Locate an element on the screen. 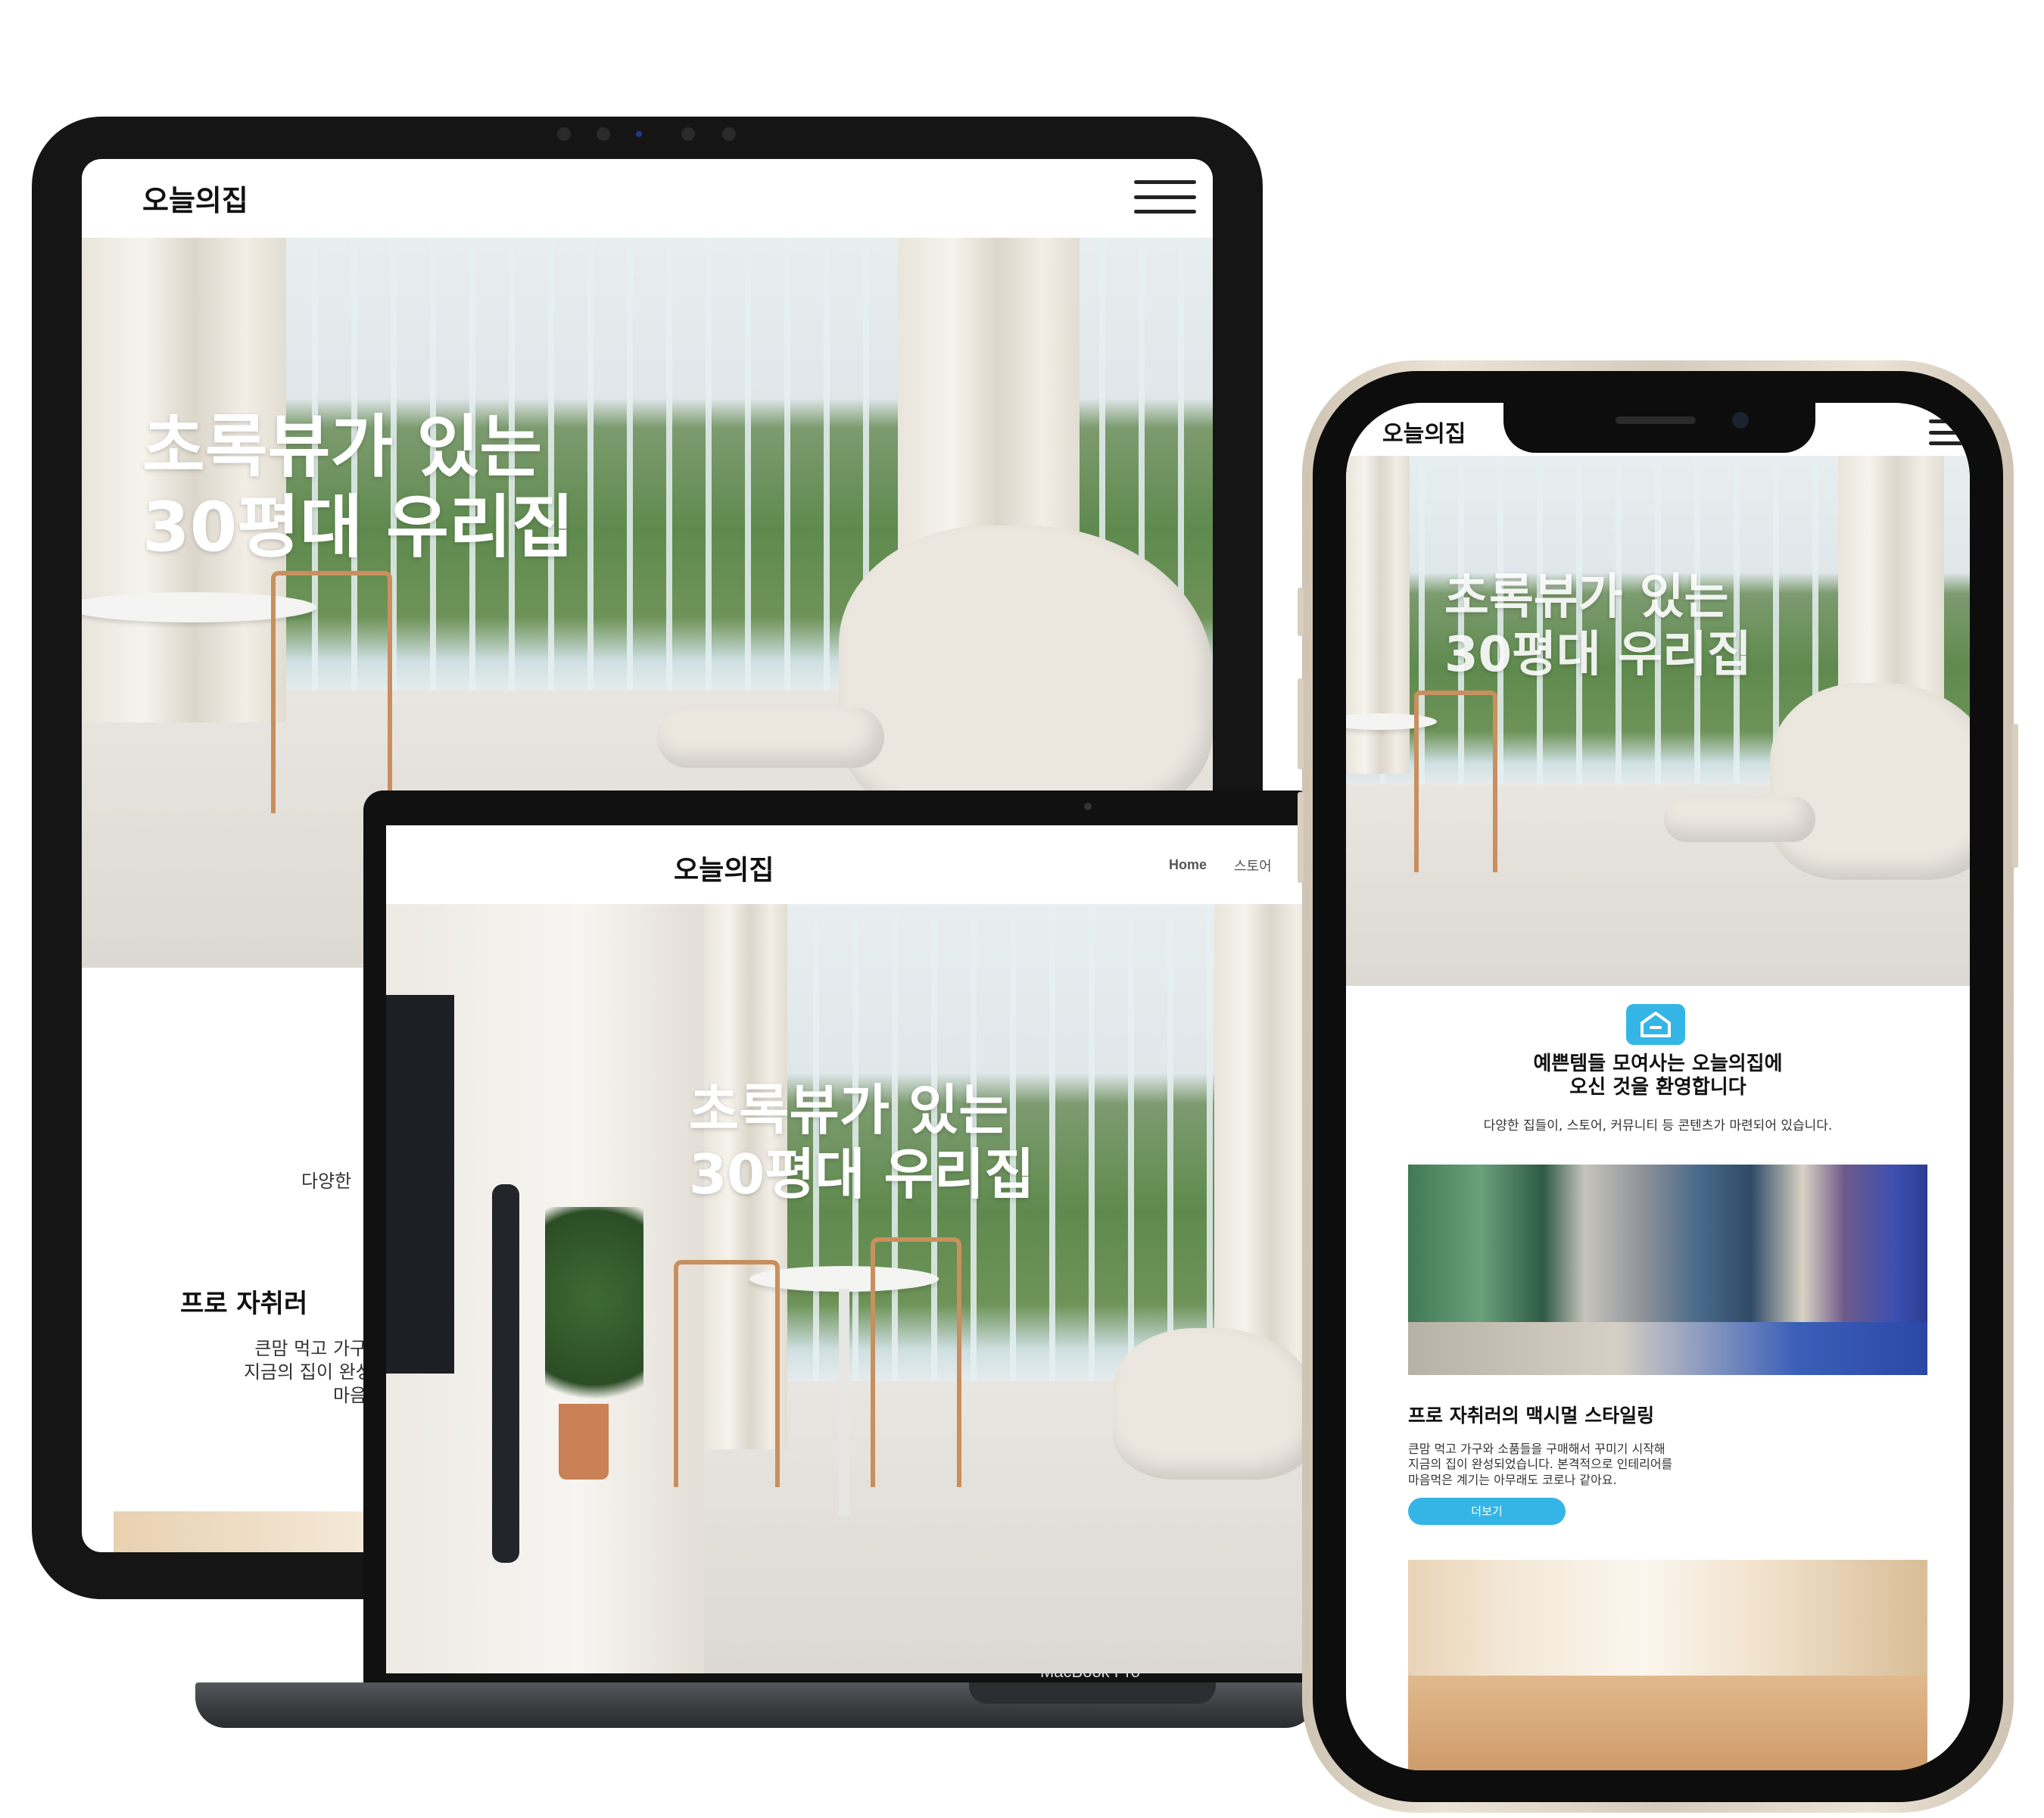  nav-store: 스토어 is located at coordinates (1253, 865).